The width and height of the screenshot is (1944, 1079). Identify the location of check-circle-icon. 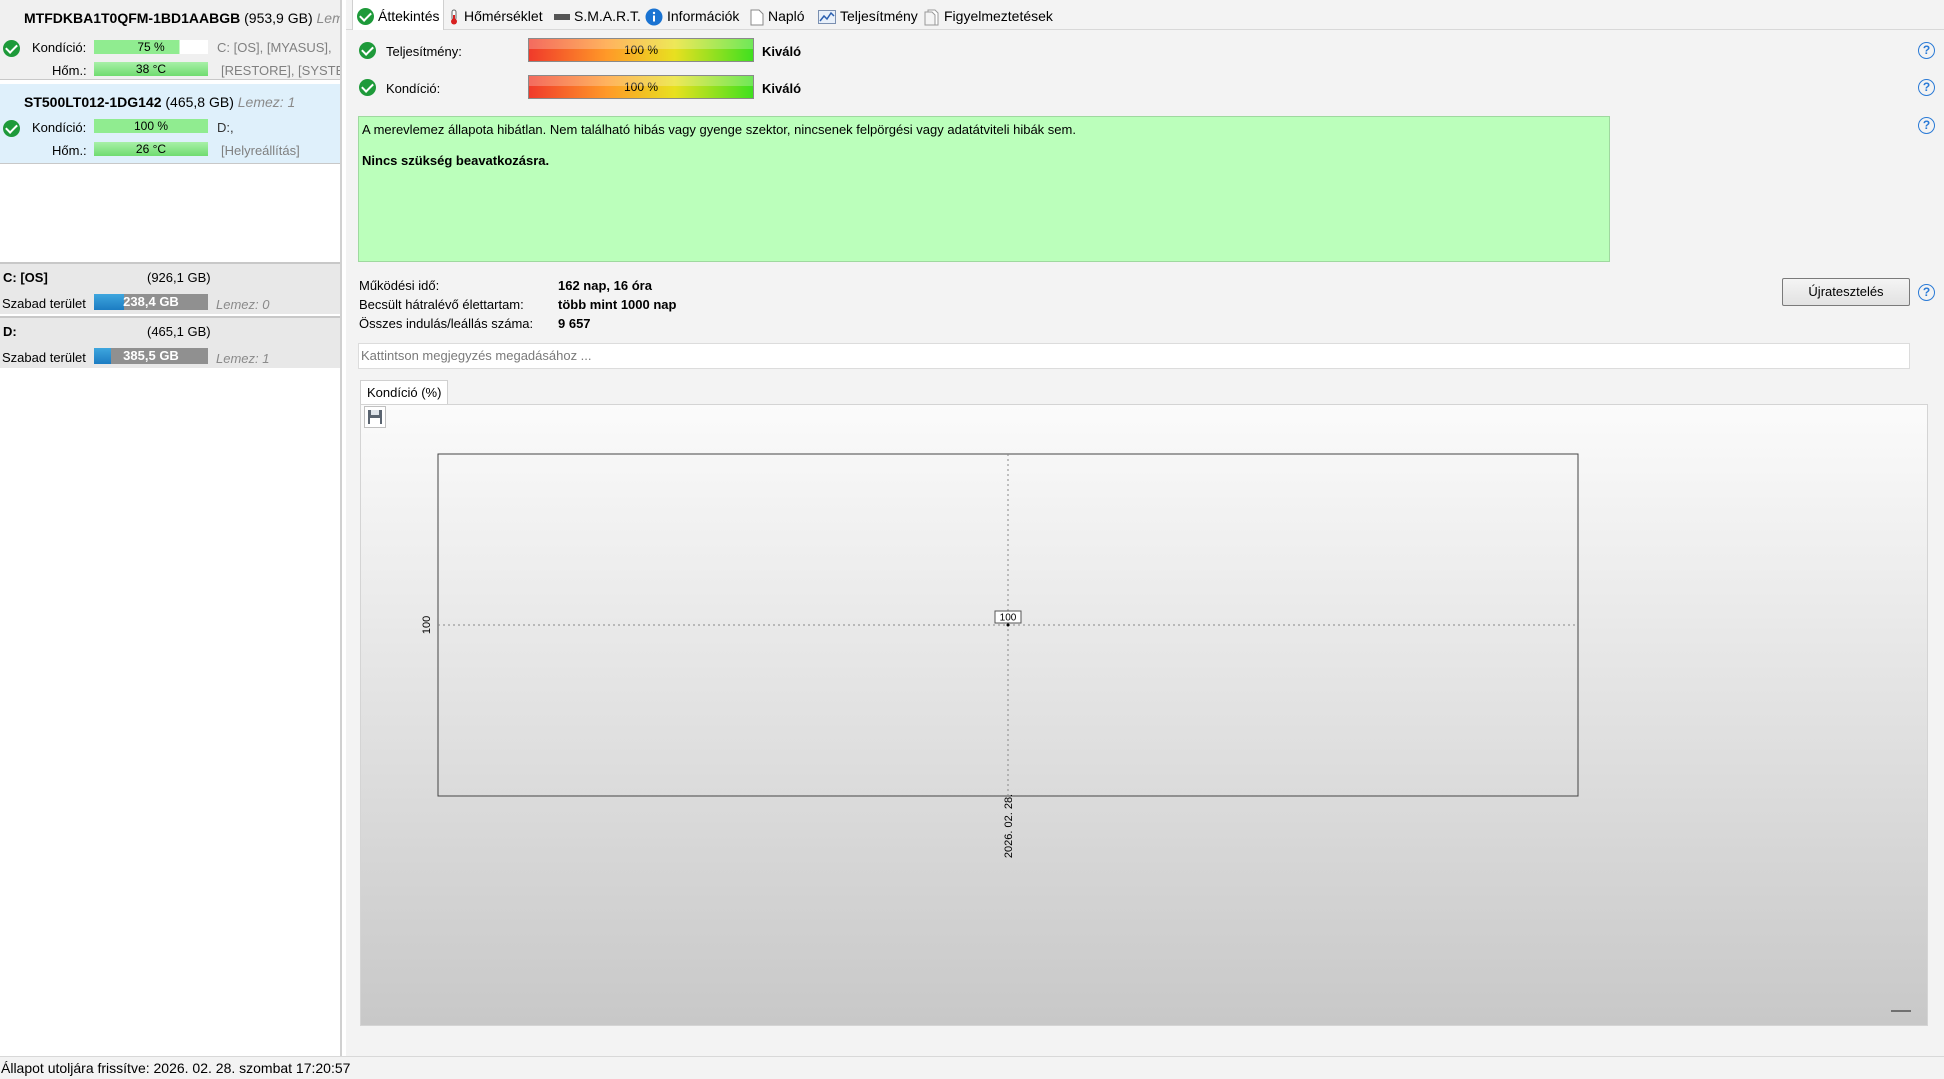
(365, 16).